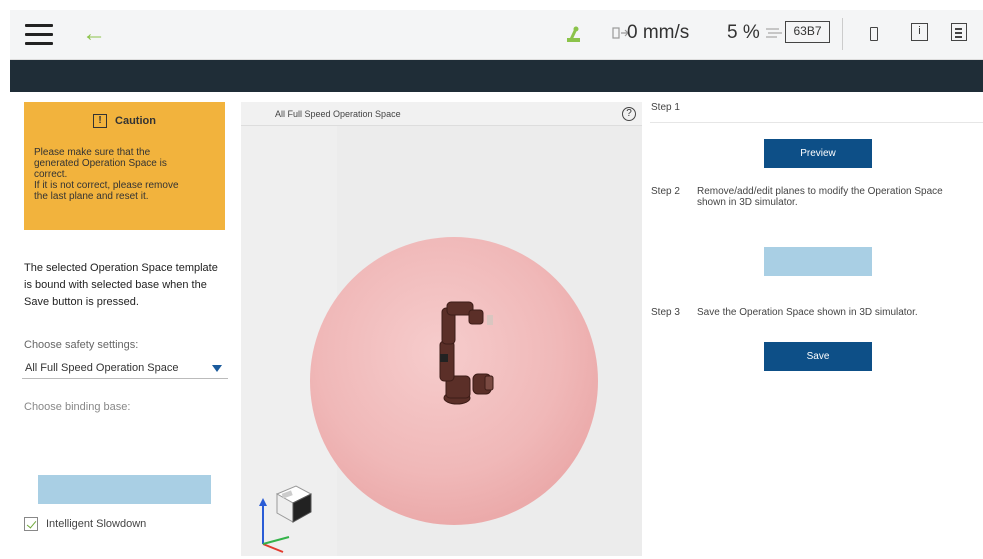 This screenshot has width=983, height=559. Describe the element at coordinates (818, 261) in the screenshot. I see `edit-button` at that location.